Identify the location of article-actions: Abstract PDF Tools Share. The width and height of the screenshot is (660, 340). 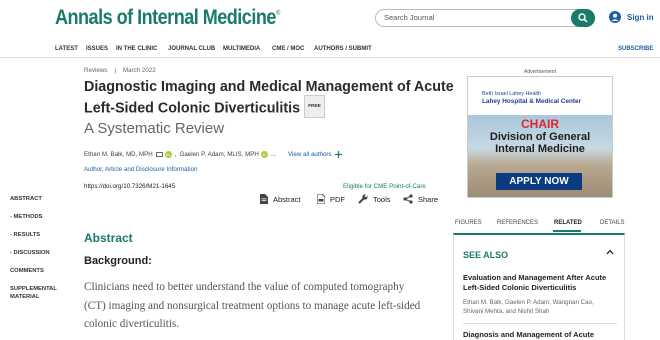
(350, 200).